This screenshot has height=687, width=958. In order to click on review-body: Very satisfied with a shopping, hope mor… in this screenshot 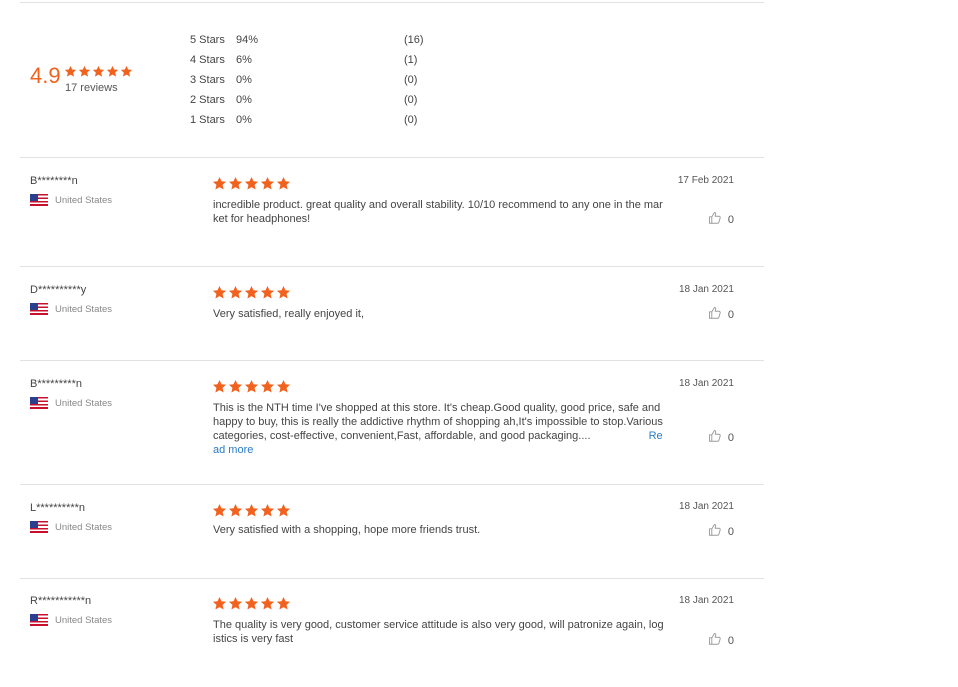, I will do `click(347, 530)`.